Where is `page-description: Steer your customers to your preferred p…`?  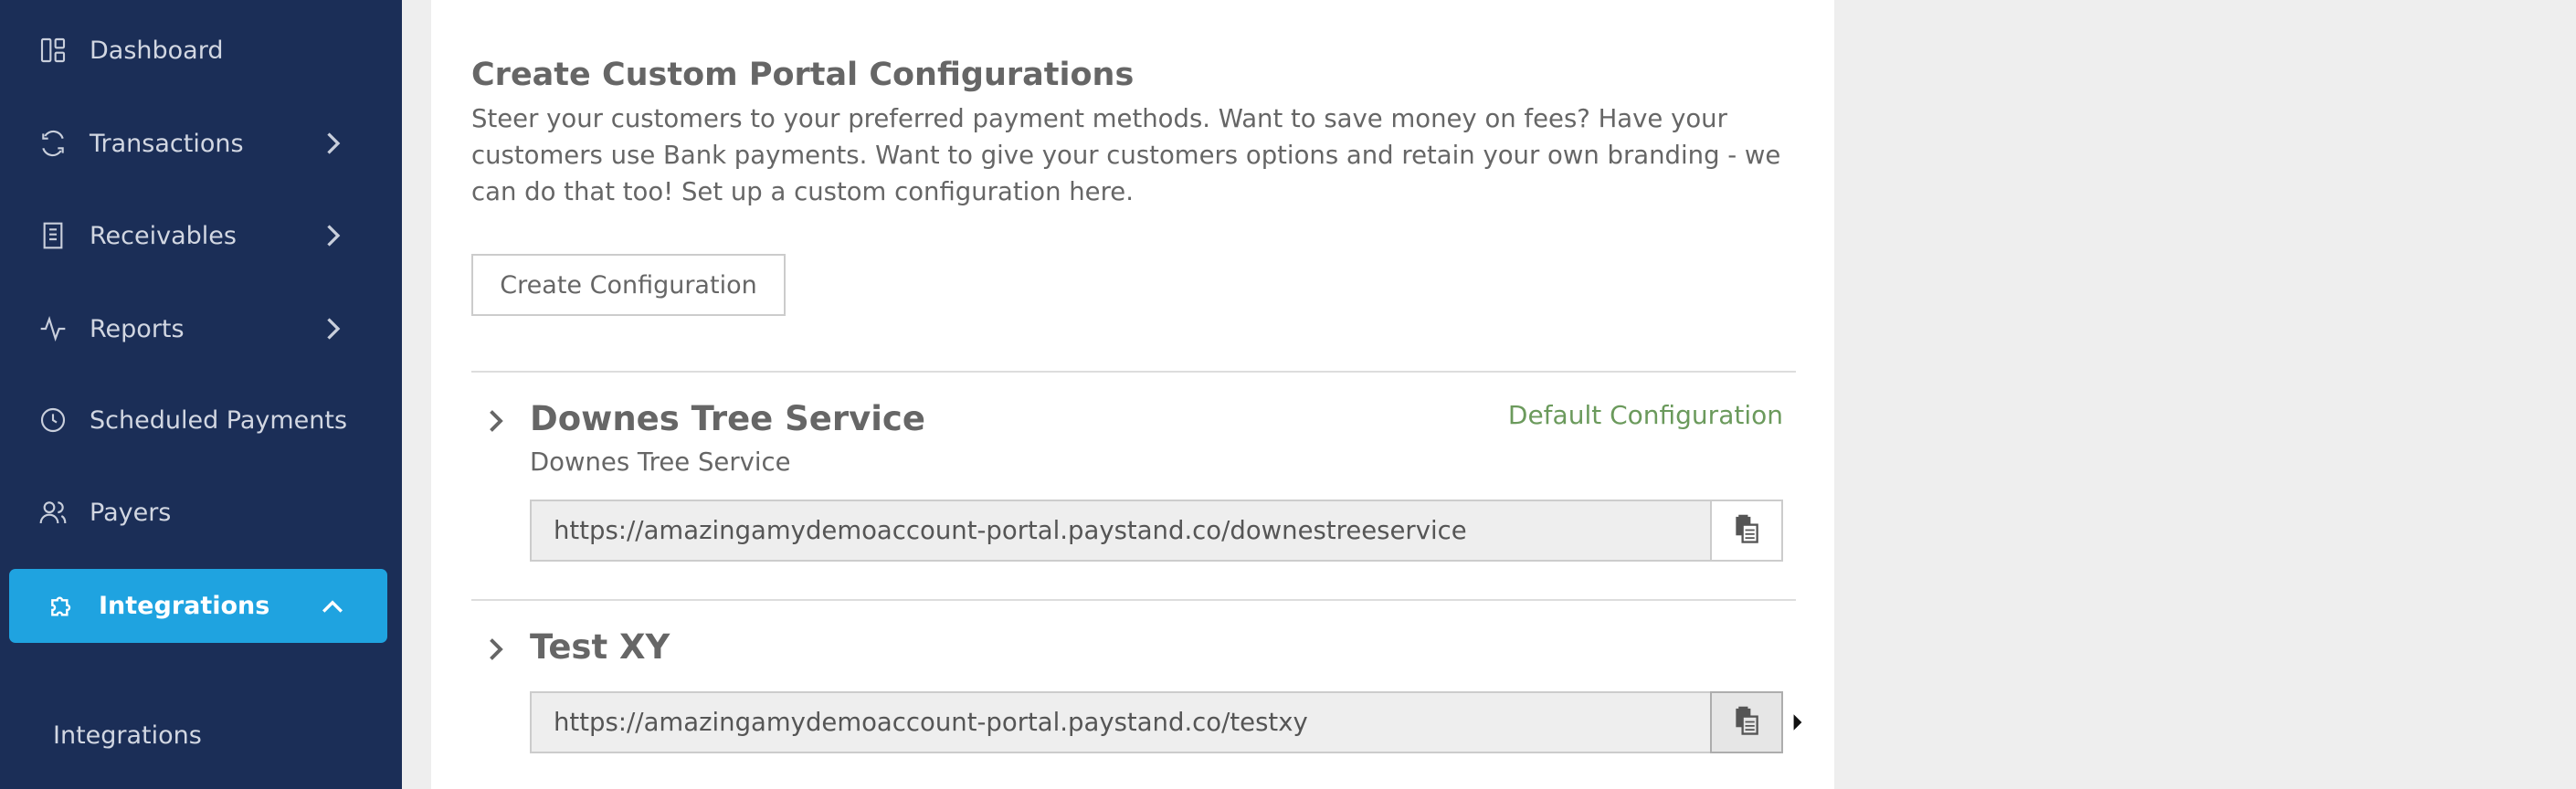
page-description: Steer your customers to your preferred p… is located at coordinates (1126, 155).